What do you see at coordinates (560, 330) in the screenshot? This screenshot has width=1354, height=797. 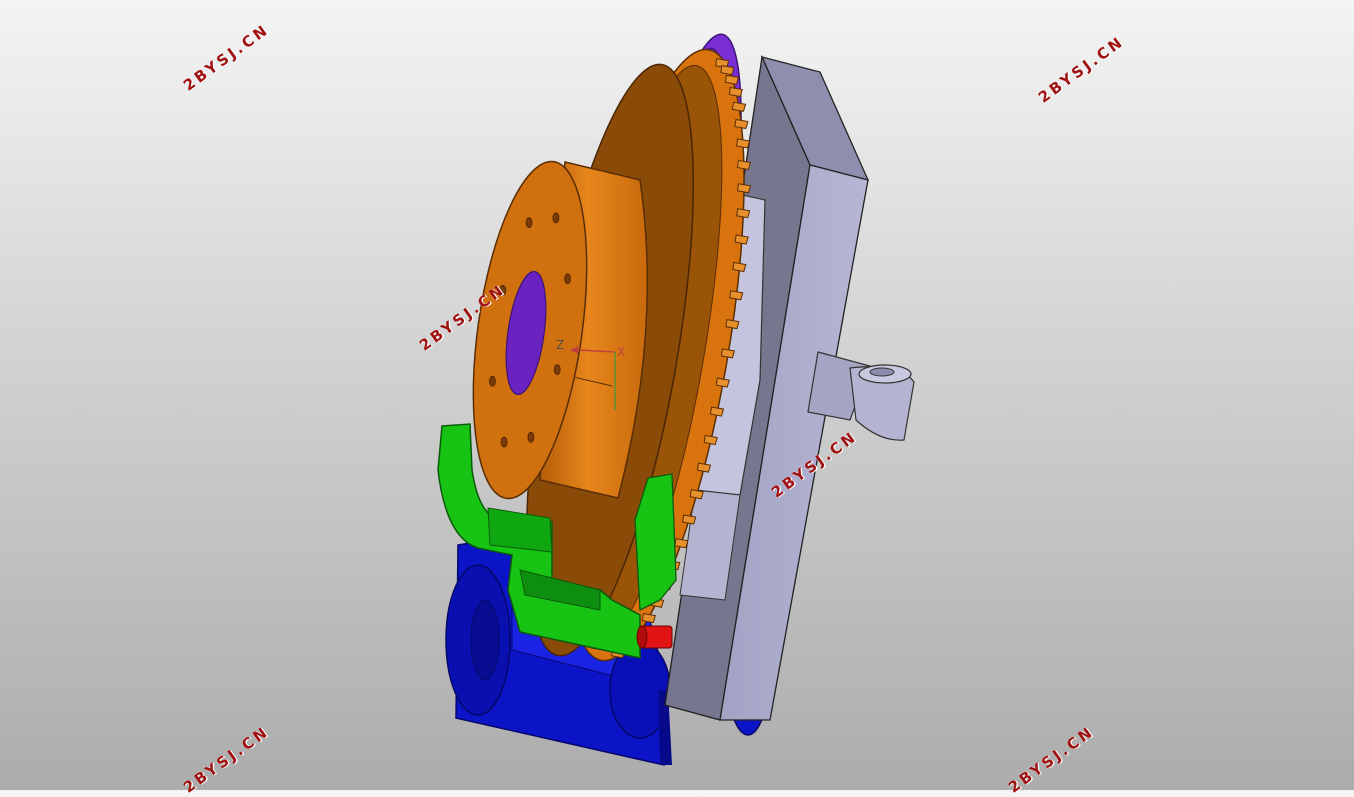 I see `hub-drum` at bounding box center [560, 330].